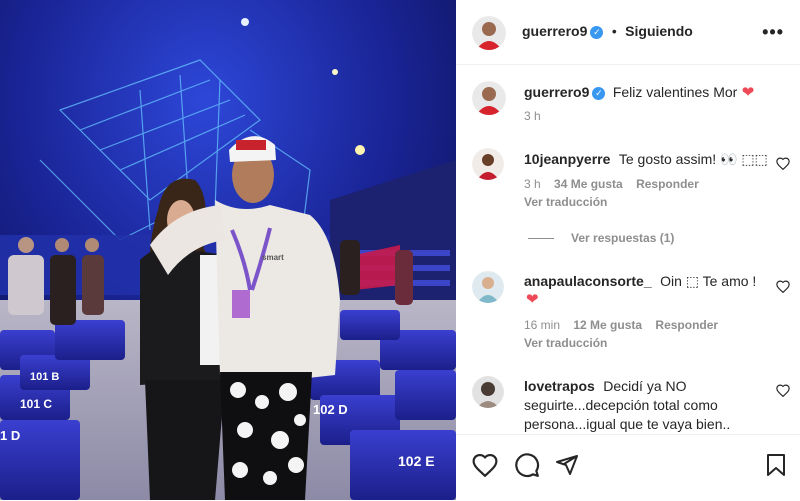  What do you see at coordinates (489, 33) in the screenshot?
I see `author-avatar` at bounding box center [489, 33].